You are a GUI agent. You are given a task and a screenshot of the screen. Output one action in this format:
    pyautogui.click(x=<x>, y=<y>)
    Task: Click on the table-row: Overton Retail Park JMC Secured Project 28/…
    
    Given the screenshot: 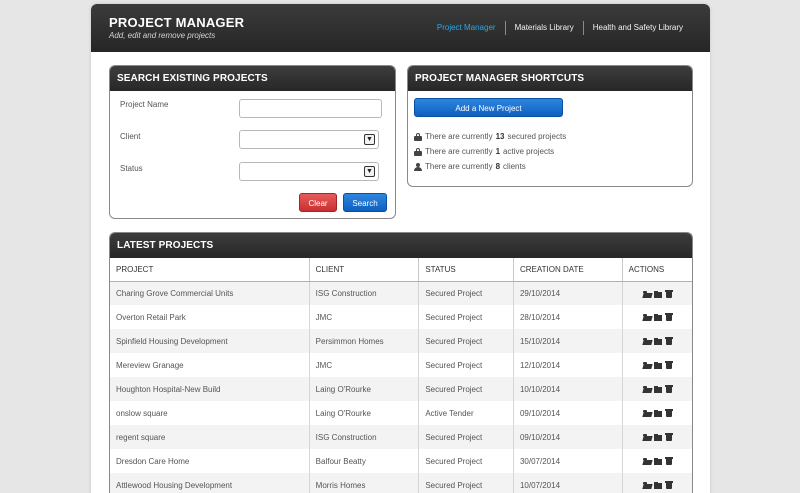 What is the action you would take?
    pyautogui.click(x=401, y=317)
    